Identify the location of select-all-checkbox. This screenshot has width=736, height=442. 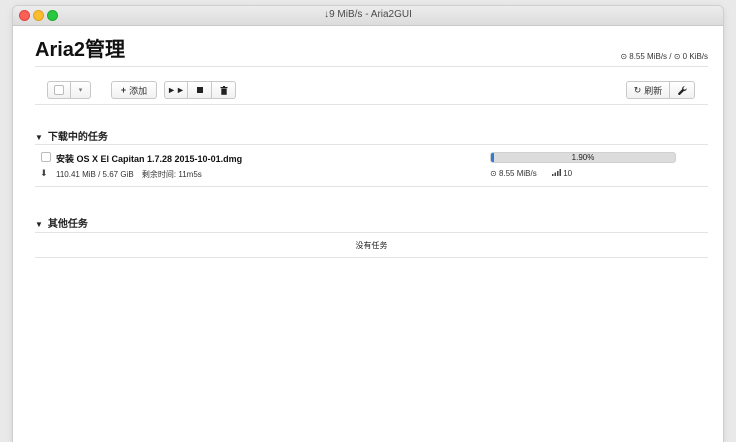
(59, 90).